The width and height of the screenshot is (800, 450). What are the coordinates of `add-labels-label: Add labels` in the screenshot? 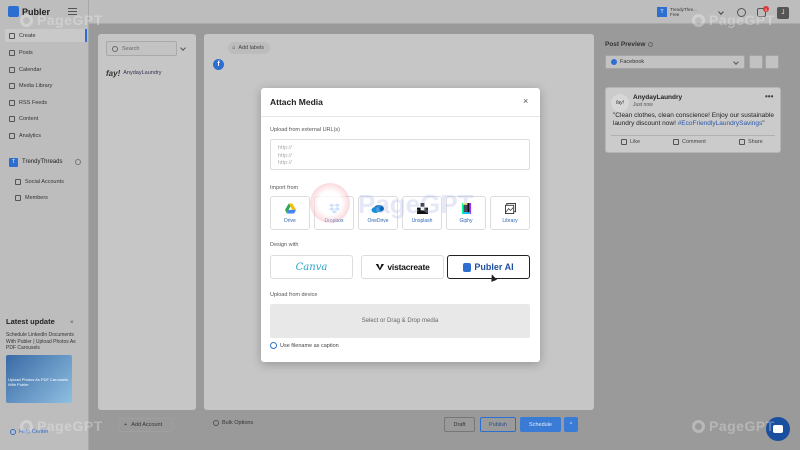 It's located at (251, 48).